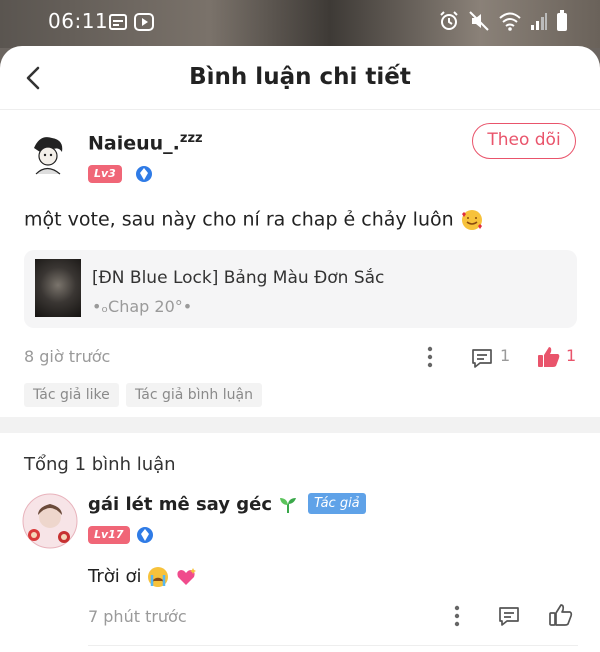 Image resolution: width=600 pixels, height=652 pixels. What do you see at coordinates (300, 24) in the screenshot?
I see `status-bar: 06:11` at bounding box center [300, 24].